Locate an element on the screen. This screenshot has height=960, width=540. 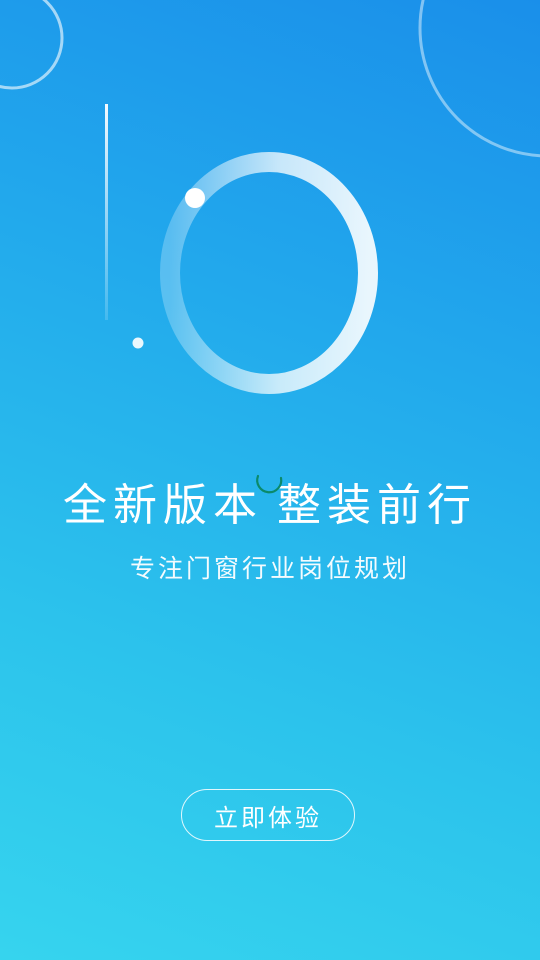
corner-circle-top-right is located at coordinates (479, 79).